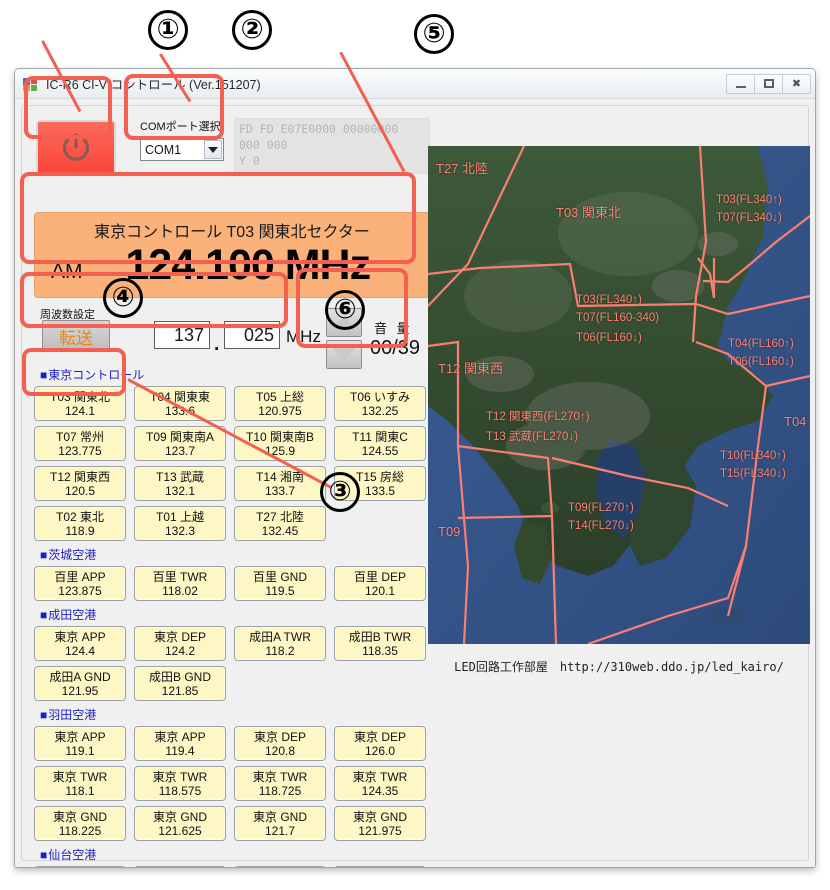 The width and height of the screenshot is (830, 890). I want to click on channel-button: 成田A GND 121.95, so click(80, 683).